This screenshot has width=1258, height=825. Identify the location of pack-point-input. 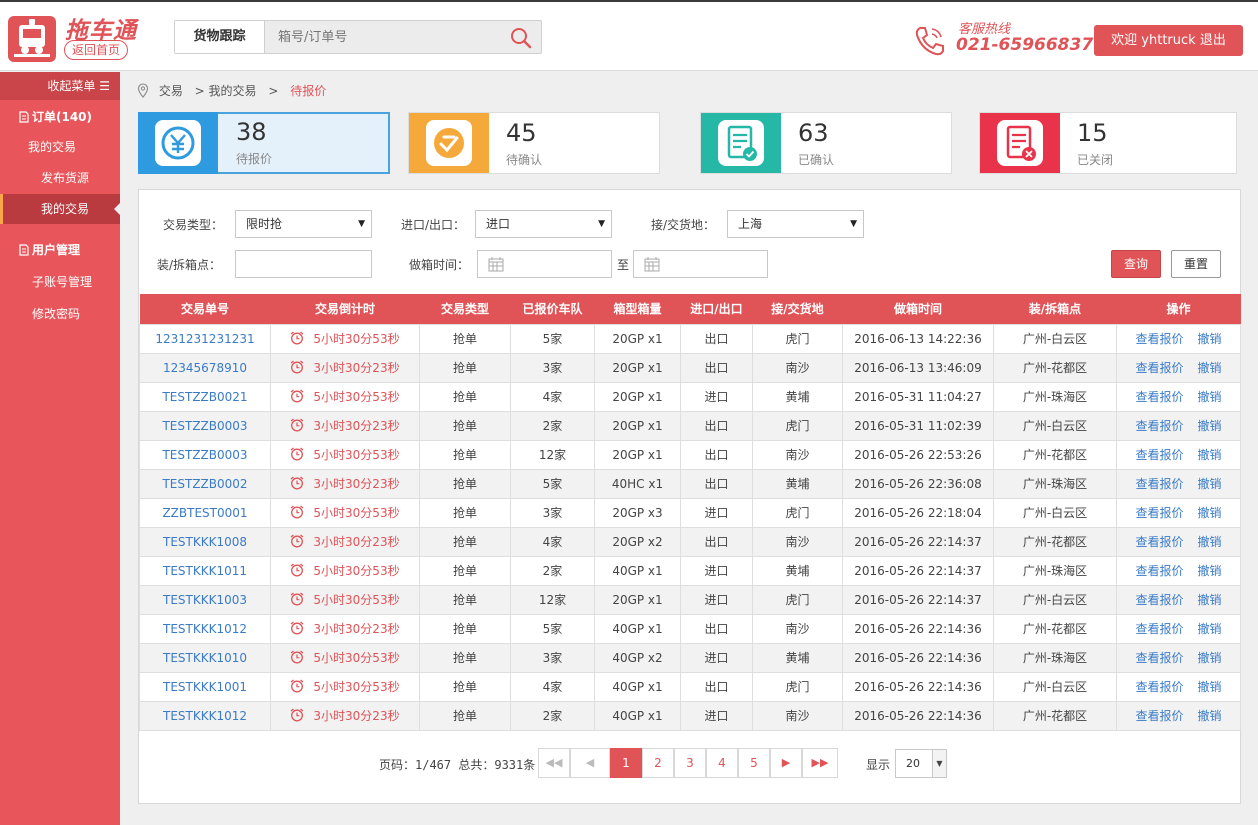
(303, 264).